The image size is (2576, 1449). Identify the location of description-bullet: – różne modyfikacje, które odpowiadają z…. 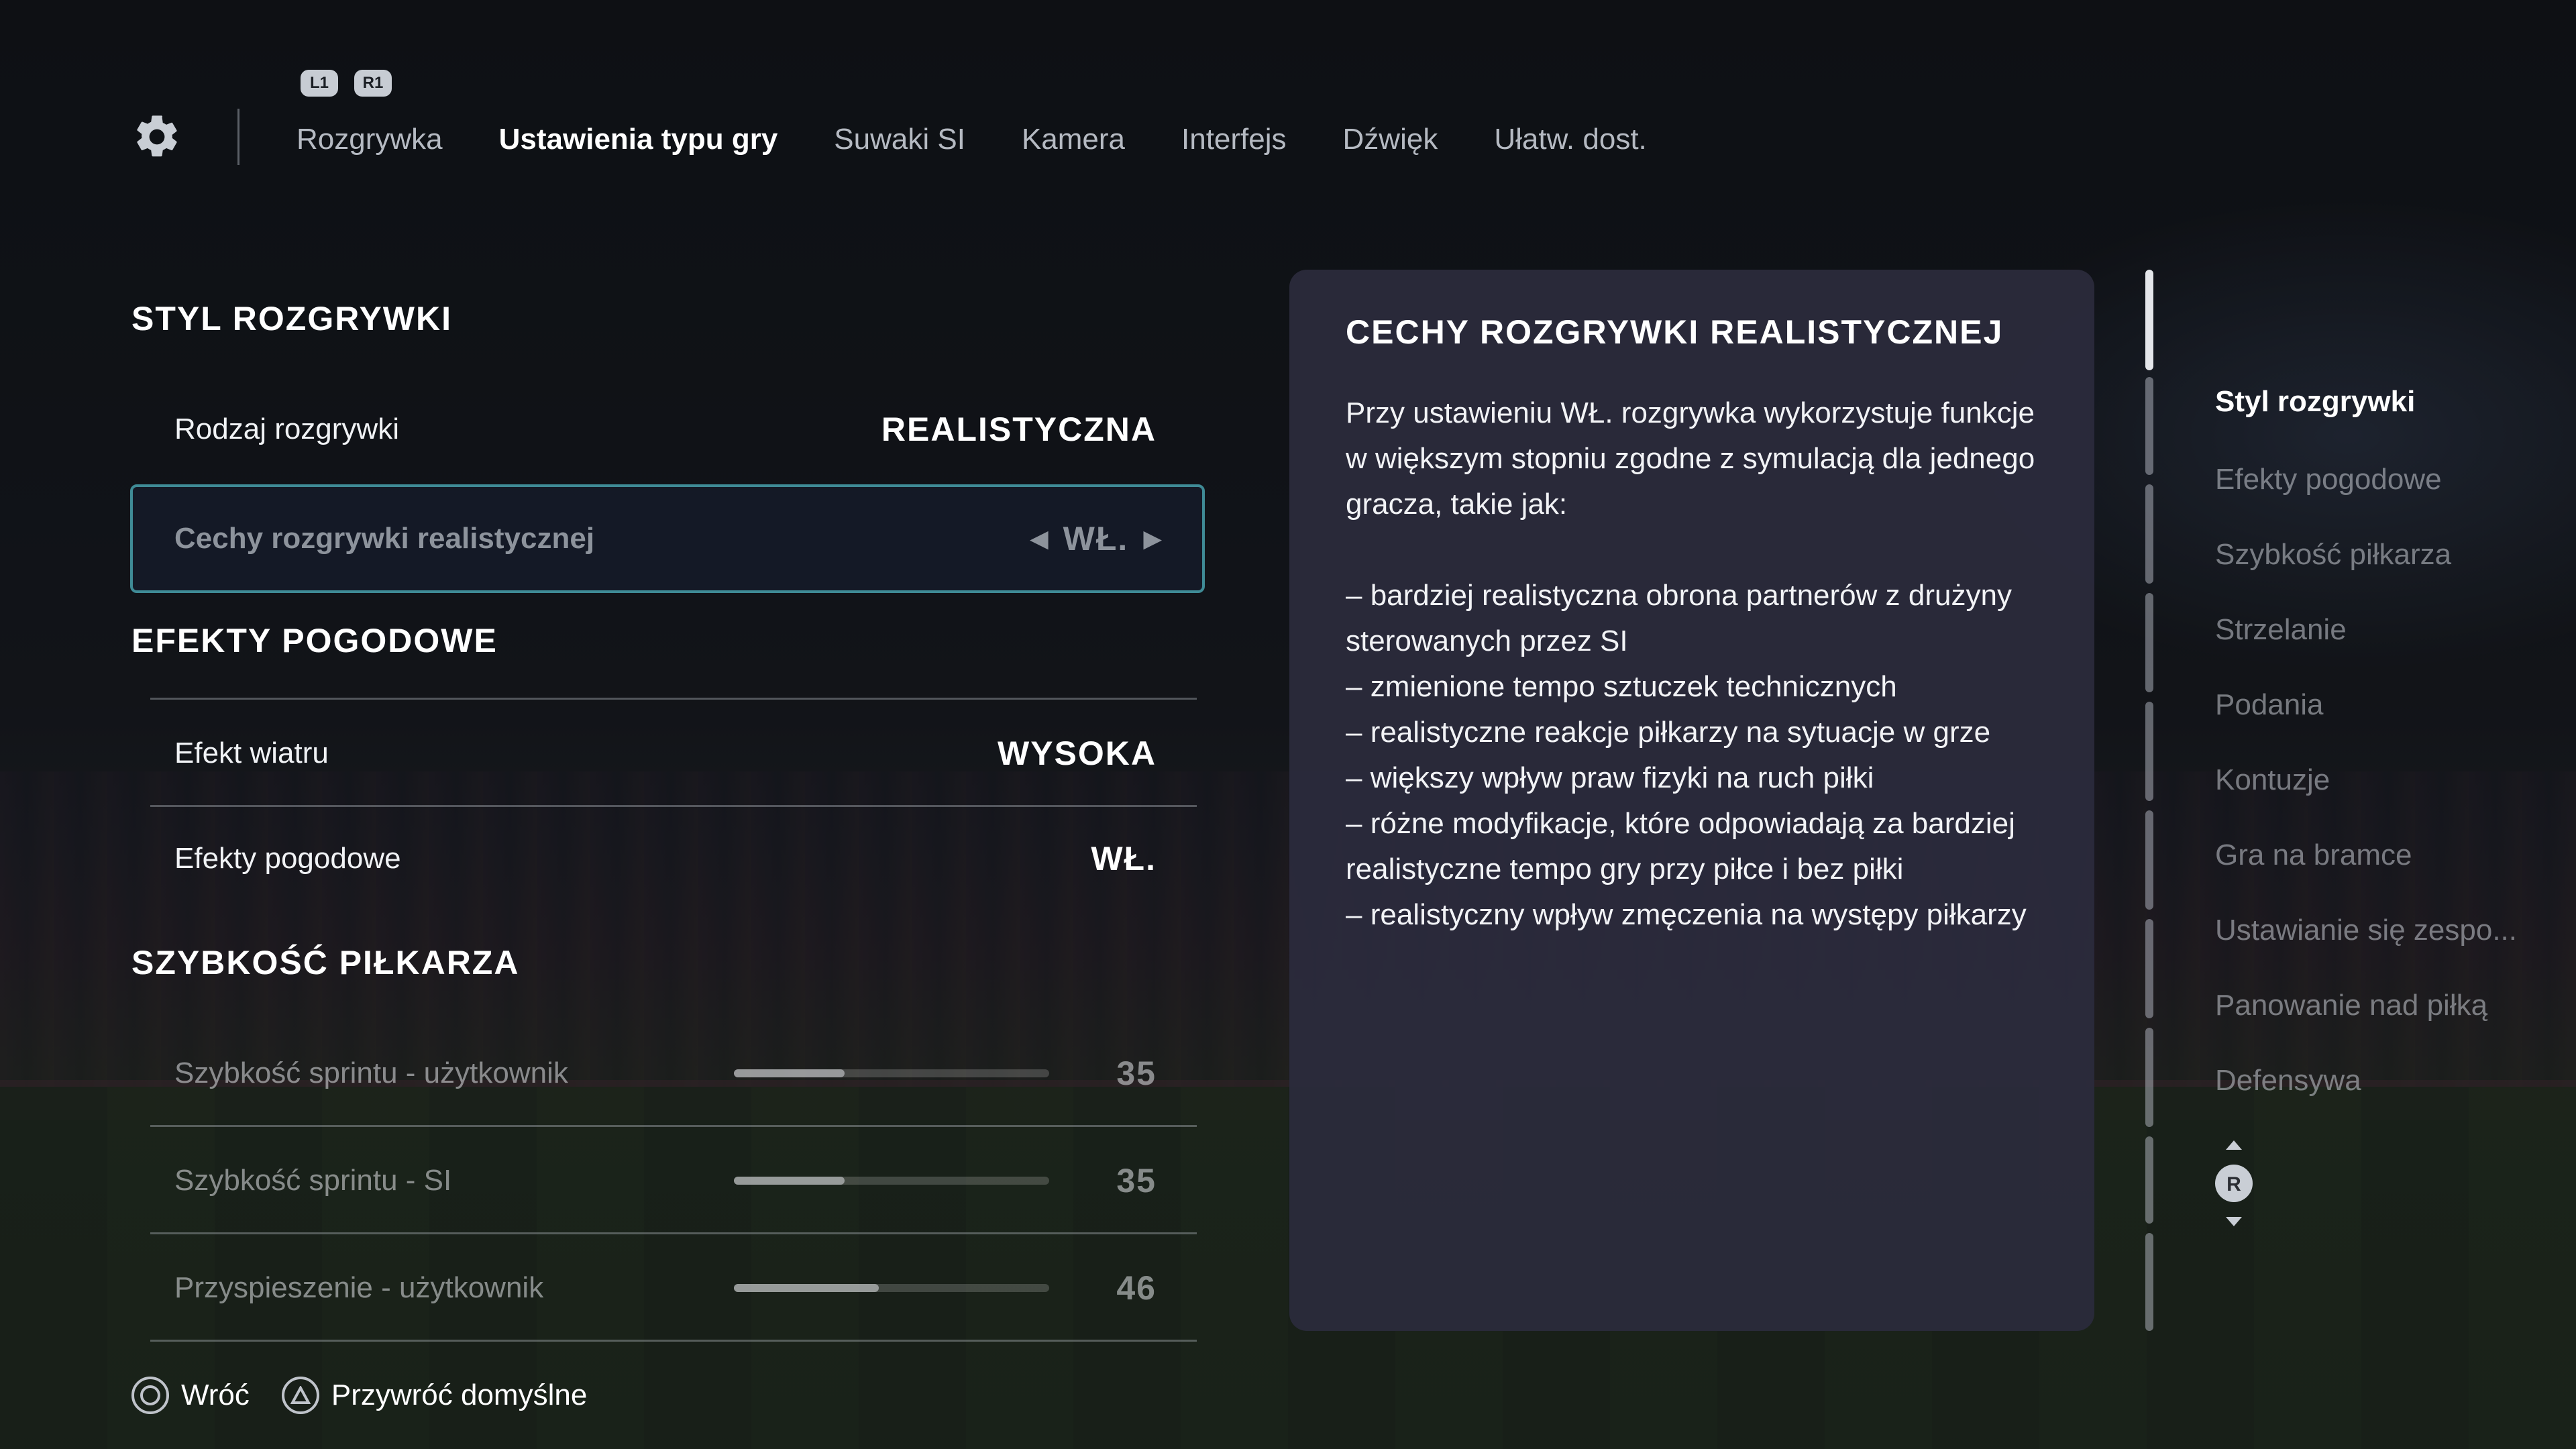
(1680, 846).